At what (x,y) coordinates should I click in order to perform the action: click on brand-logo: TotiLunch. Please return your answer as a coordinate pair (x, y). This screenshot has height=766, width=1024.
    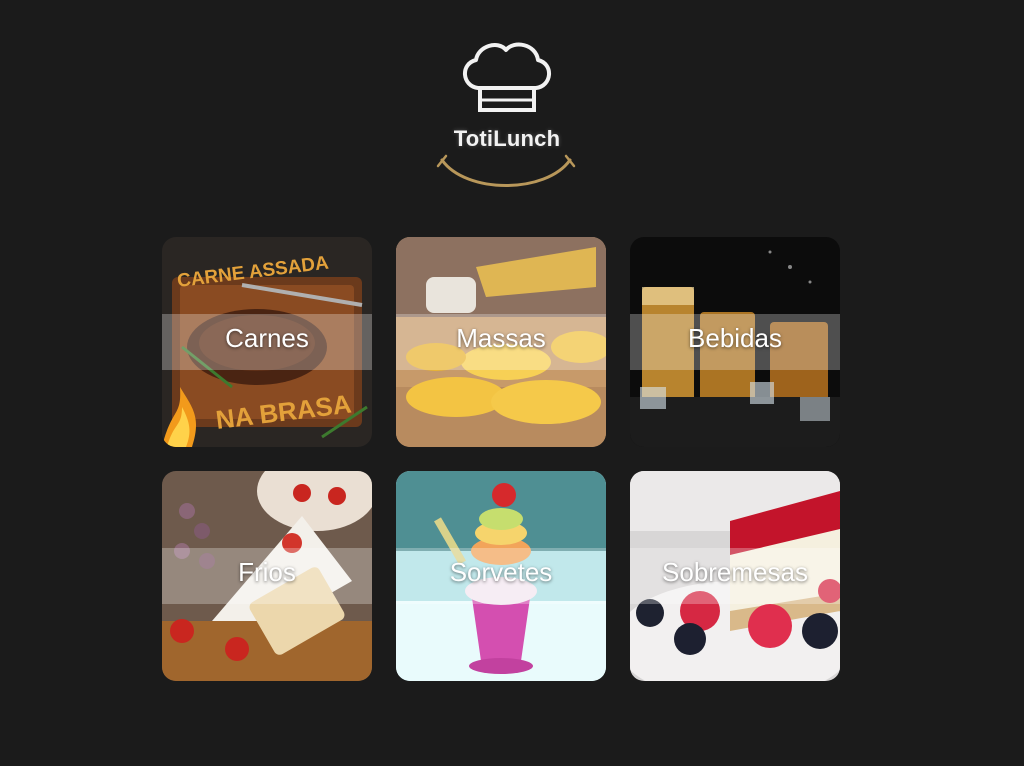
    Looking at the image, I should click on (507, 115).